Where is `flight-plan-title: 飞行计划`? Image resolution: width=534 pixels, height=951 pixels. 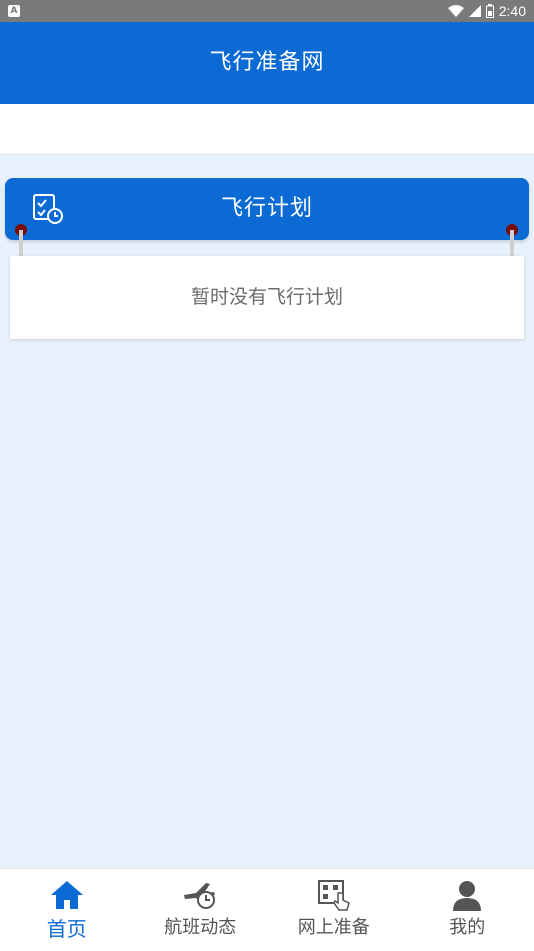 flight-plan-title: 飞行计划 is located at coordinates (267, 209).